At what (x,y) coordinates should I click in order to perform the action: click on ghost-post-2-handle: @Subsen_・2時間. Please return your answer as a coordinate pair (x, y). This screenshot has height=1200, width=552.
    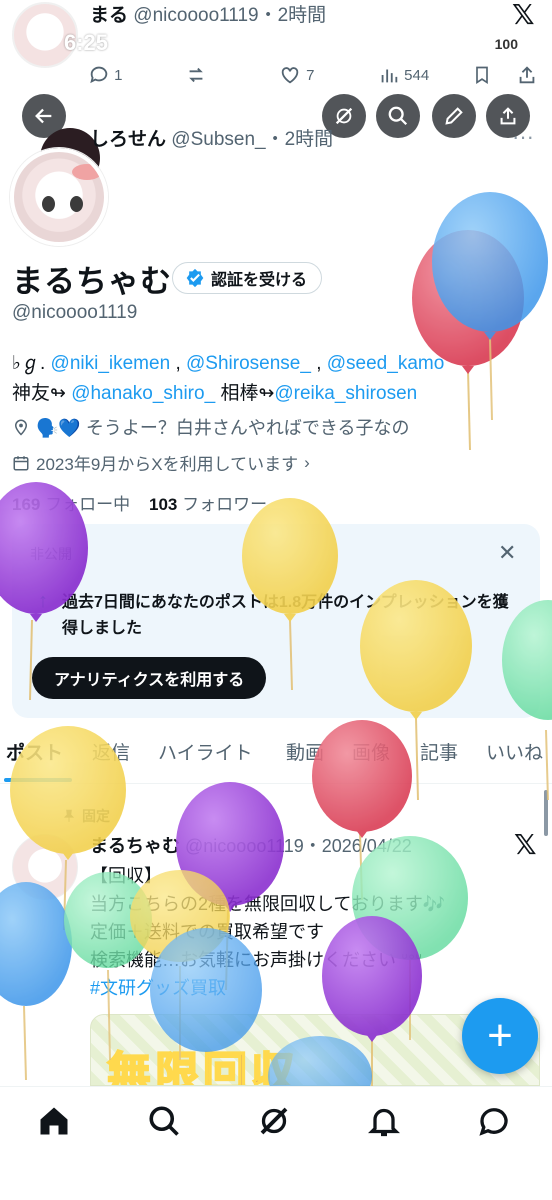
    Looking at the image, I should click on (252, 139).